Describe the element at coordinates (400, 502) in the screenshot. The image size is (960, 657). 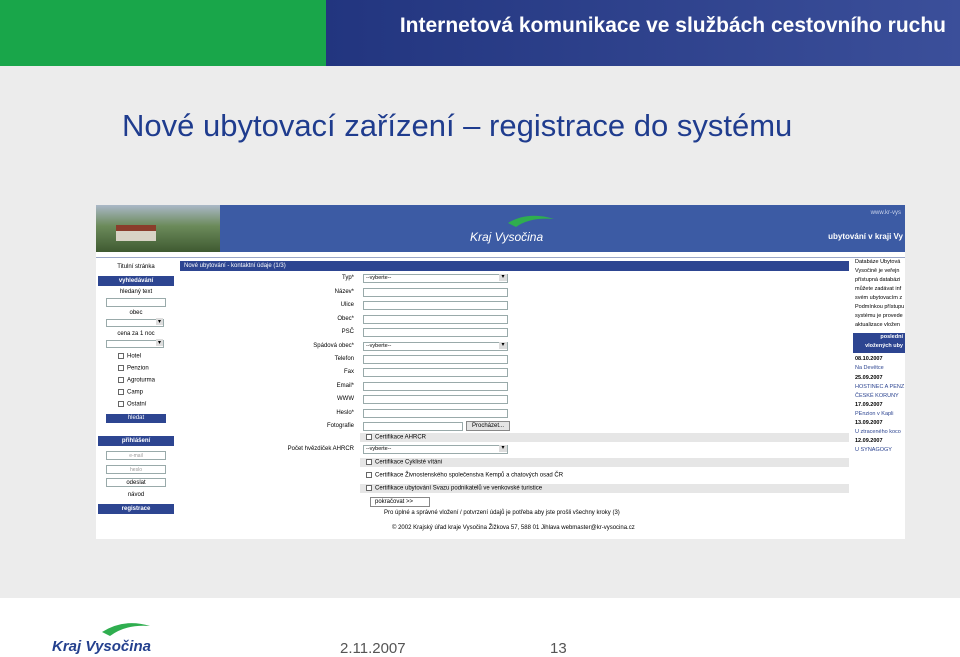
I see `continue-button: pokračovat >>` at that location.